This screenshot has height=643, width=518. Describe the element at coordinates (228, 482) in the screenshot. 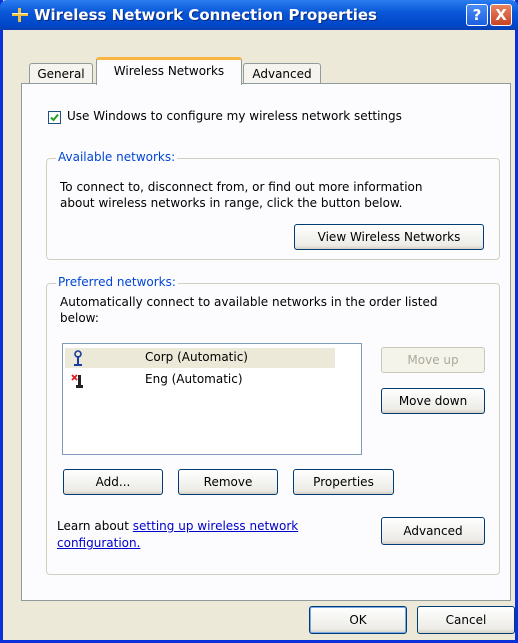

I see `remove-button: Remove` at that location.